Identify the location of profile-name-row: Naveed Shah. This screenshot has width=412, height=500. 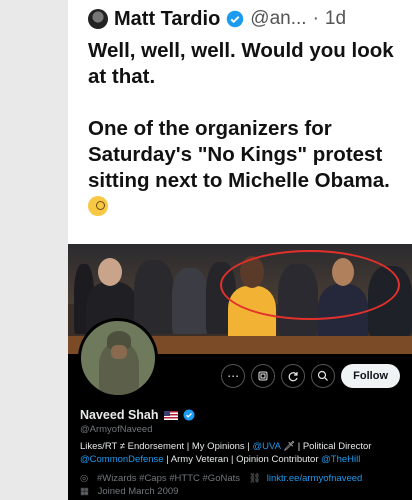
(137, 415).